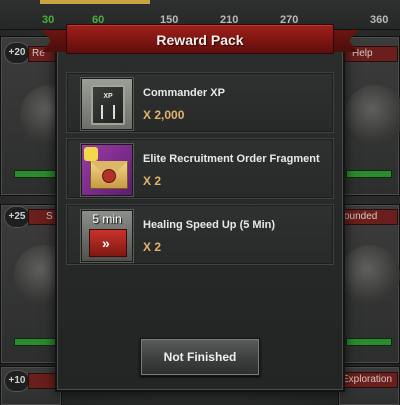  I want to click on reward-item-name: Elite Recruitment Order Fragment, so click(231, 159).